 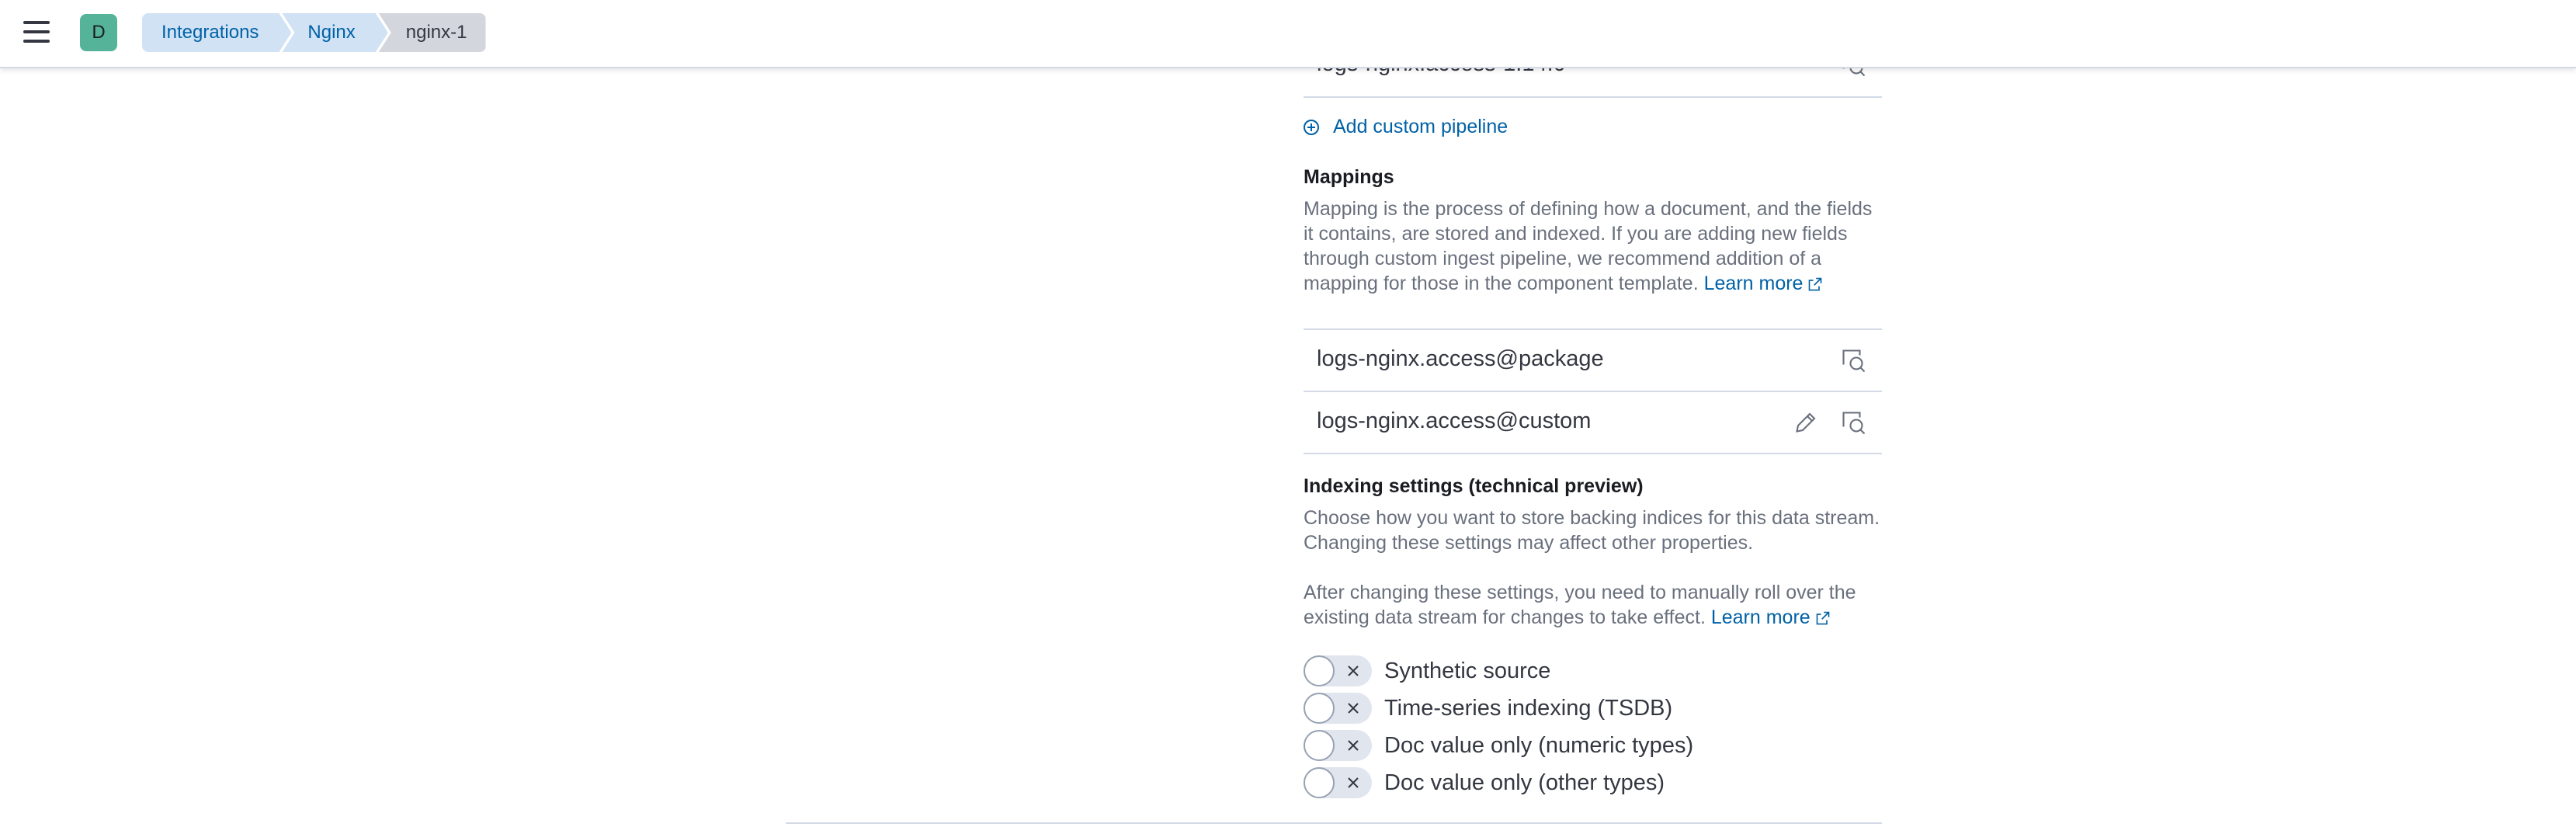 I want to click on top-header: D Integrations Nginx nginx-1, so click(x=1288, y=34).